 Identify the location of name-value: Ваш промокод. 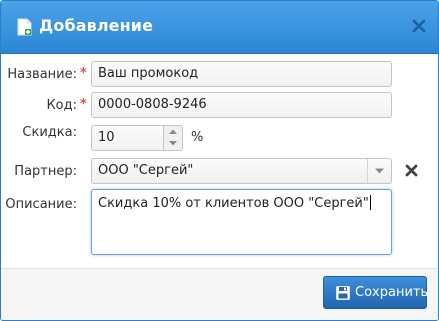
(148, 73).